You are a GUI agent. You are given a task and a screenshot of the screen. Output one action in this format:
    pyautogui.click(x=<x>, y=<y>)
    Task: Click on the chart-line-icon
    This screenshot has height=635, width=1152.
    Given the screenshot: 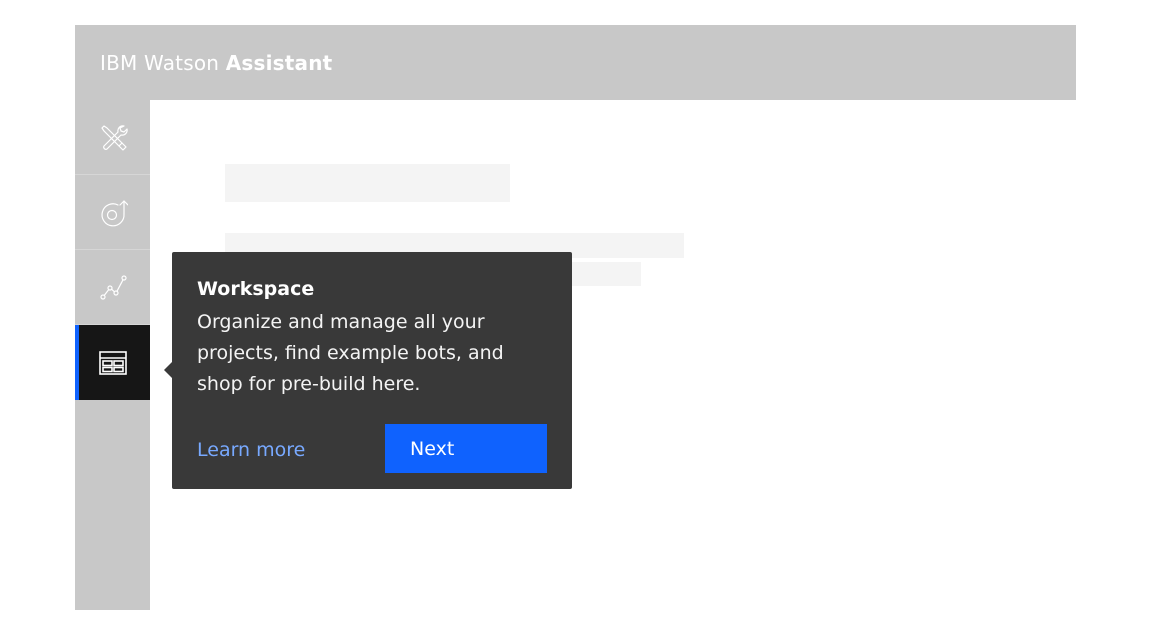 What is the action you would take?
    pyautogui.click(x=113, y=287)
    